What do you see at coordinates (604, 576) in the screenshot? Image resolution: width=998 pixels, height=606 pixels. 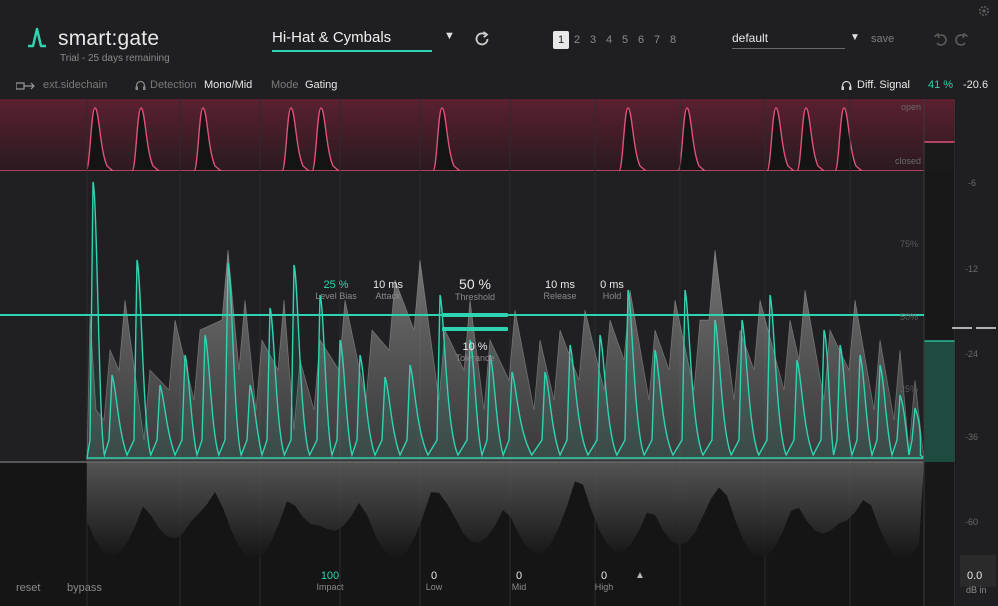 I see `high-value: 0` at bounding box center [604, 576].